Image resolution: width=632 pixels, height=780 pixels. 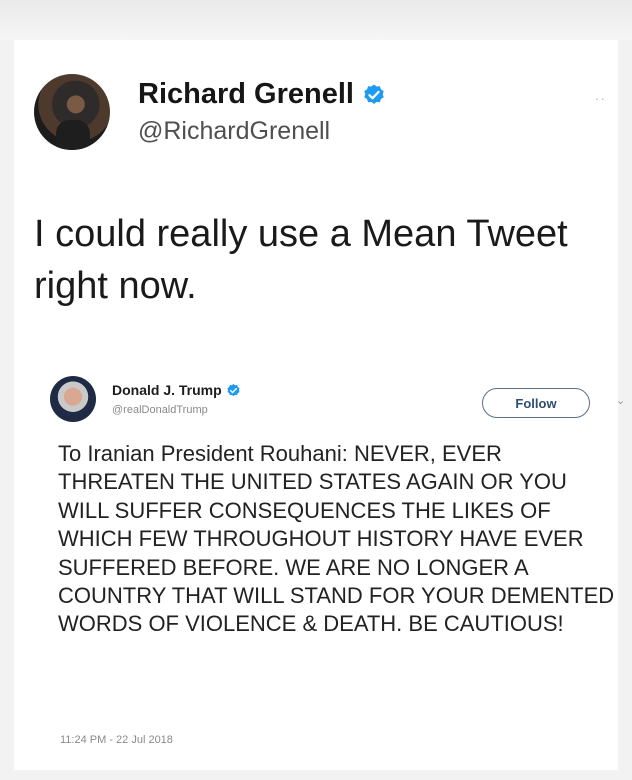 I want to click on quoted-author-name: Donald J. Trump, so click(x=167, y=390).